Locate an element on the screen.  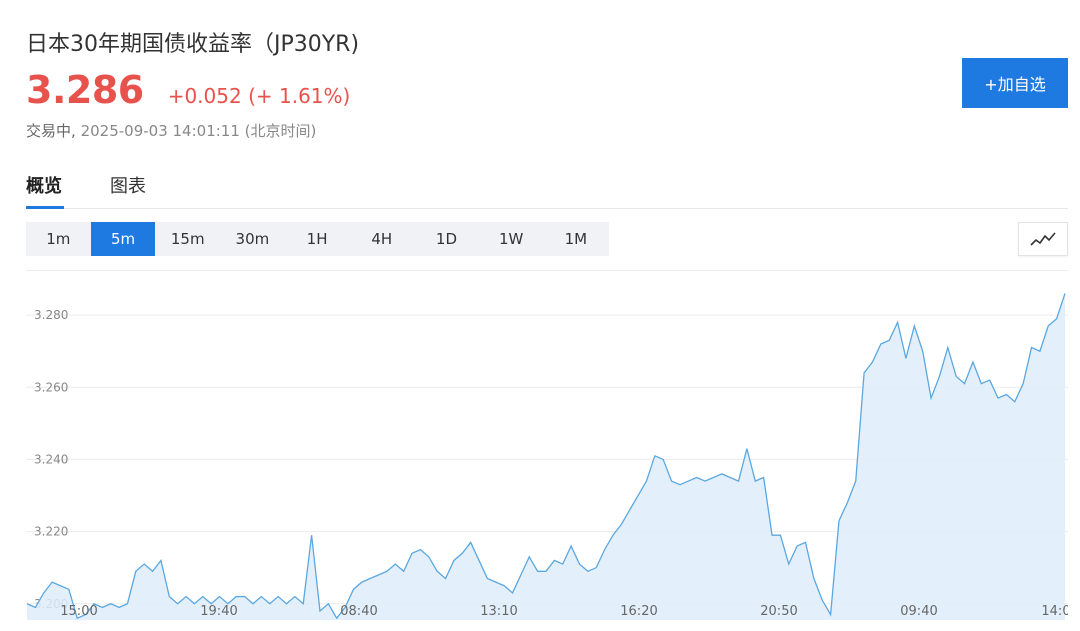
tab-bar: 概览 图表 is located at coordinates (547, 189).